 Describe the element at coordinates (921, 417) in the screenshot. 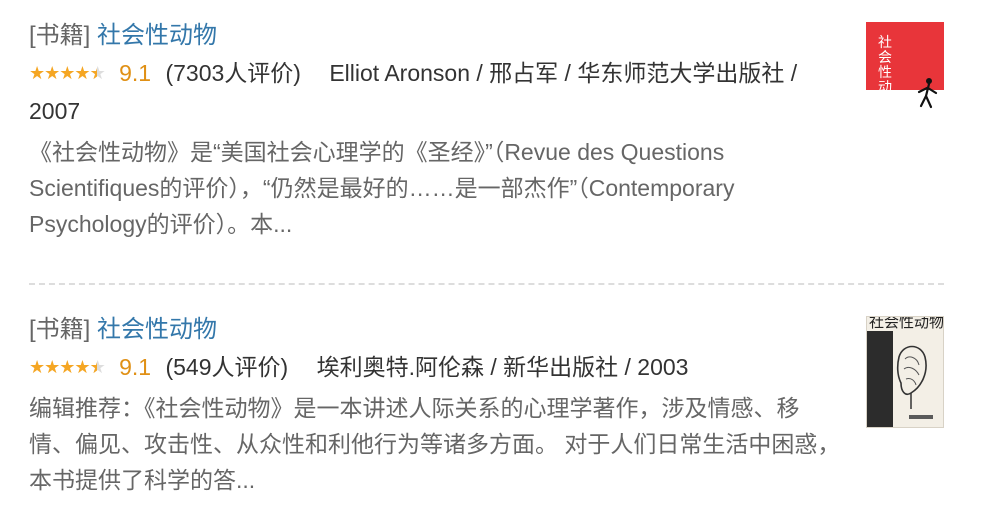

I see `publisher-mark` at that location.